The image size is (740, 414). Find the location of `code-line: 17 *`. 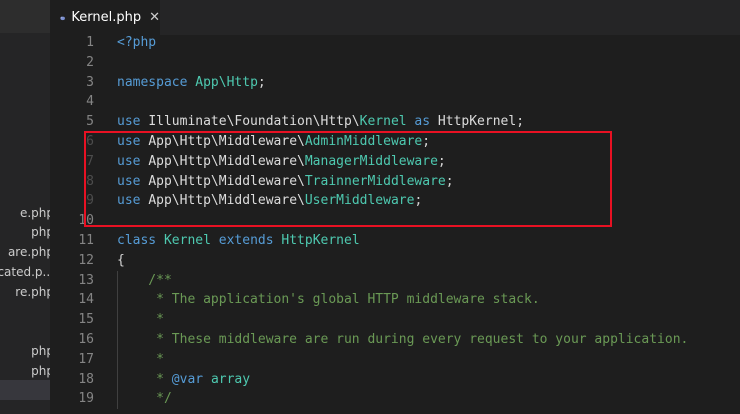

code-line: 17 * is located at coordinates (395, 360).